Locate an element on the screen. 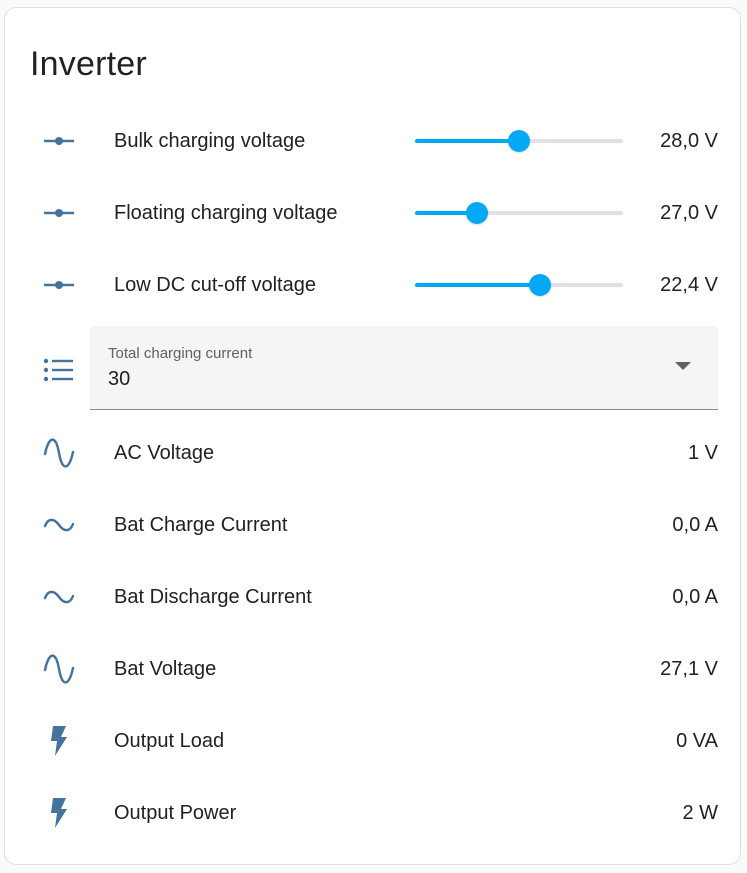 Image resolution: width=747 pixels, height=873 pixels. total-charging-current-select: Total charging current 30 is located at coordinates (404, 368).